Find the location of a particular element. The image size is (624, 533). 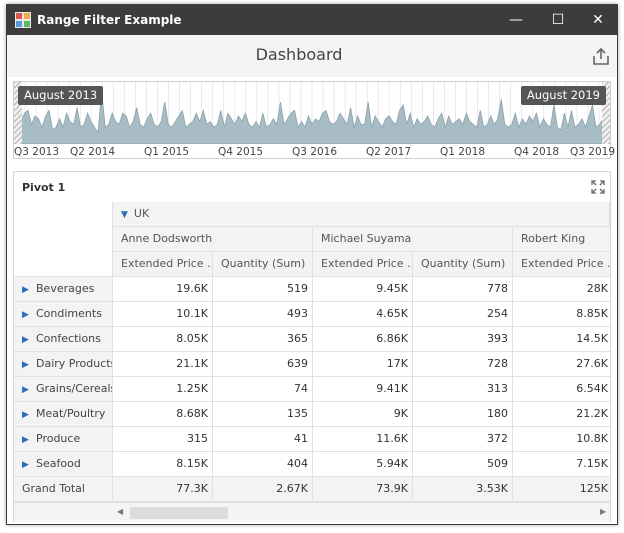

pivot-value-cell: 254 is located at coordinates (463, 314).